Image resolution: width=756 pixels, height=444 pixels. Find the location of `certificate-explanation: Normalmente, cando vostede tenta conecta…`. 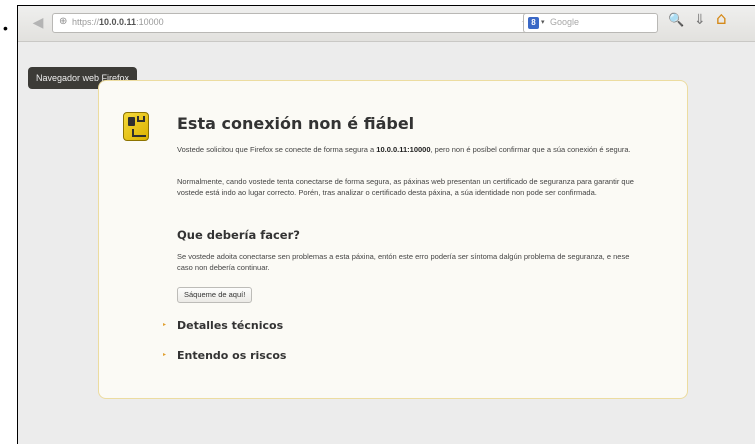

certificate-explanation: Normalmente, cando vostede tenta conecta… is located at coordinates (405, 187).